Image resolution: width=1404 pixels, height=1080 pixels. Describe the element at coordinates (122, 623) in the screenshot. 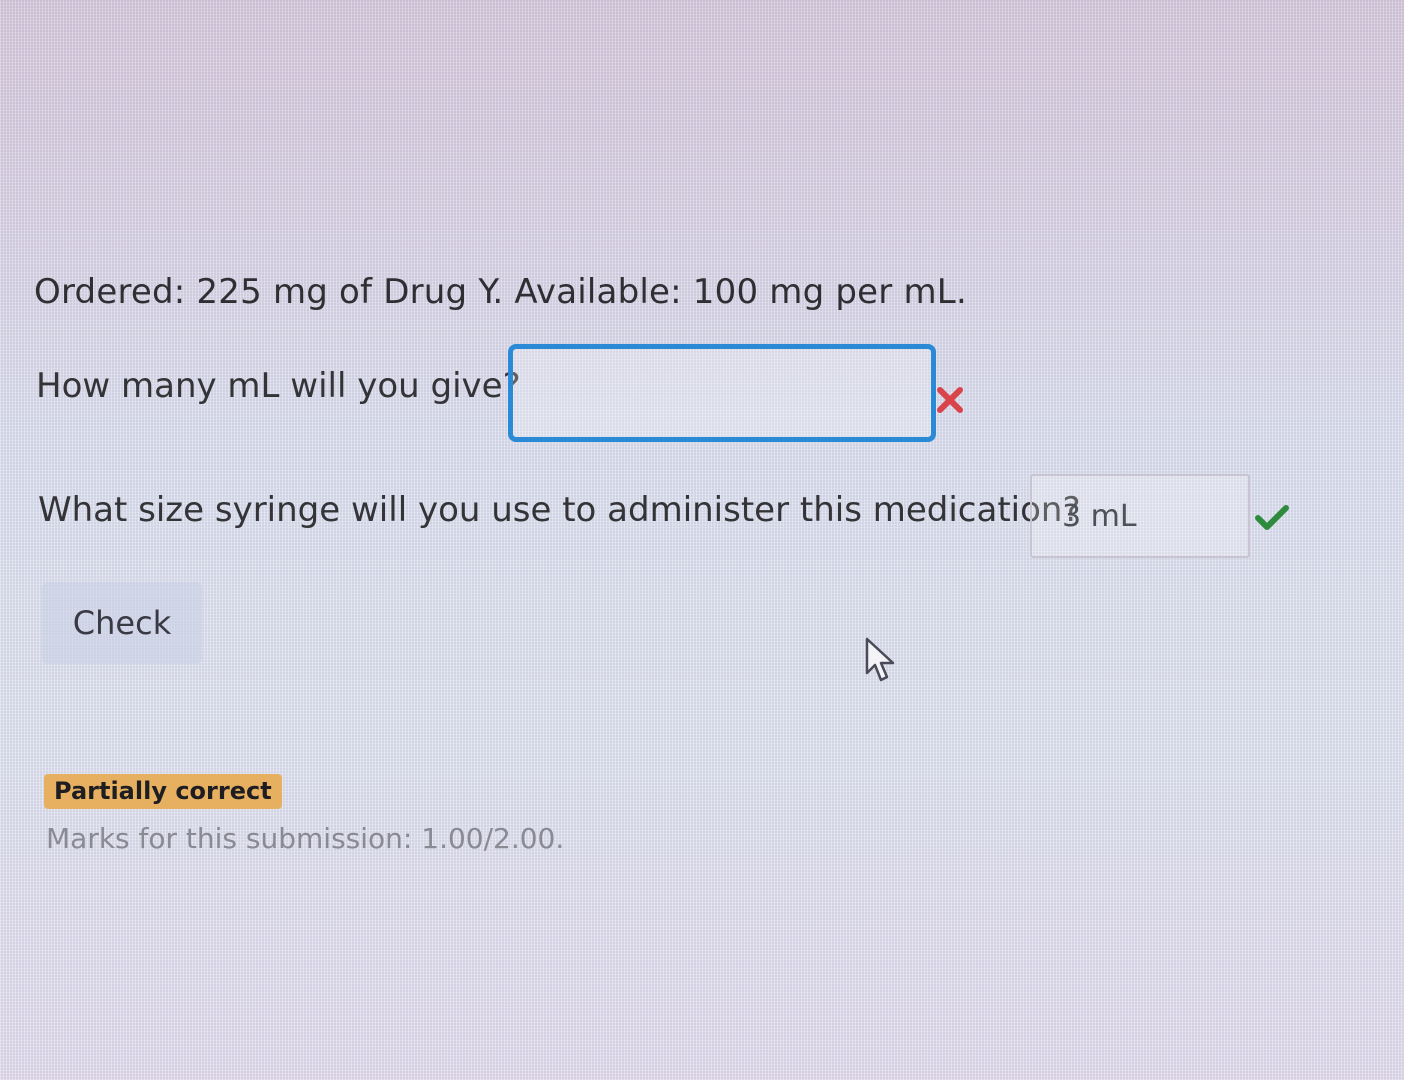

I see `check-button: Check` at that location.